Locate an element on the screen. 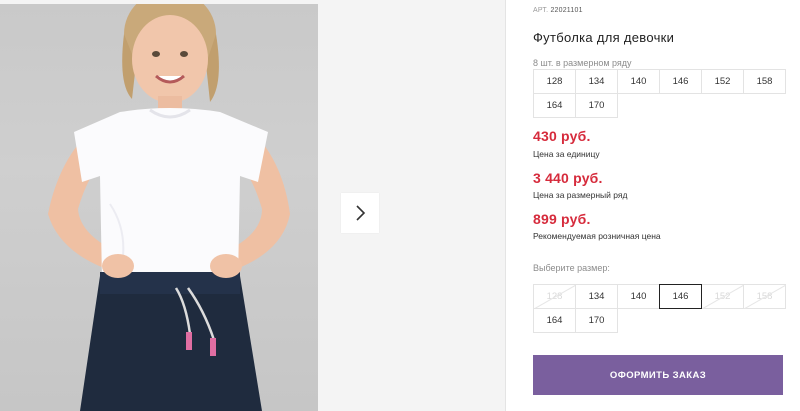  pack-size-cell: 152 is located at coordinates (722, 81).